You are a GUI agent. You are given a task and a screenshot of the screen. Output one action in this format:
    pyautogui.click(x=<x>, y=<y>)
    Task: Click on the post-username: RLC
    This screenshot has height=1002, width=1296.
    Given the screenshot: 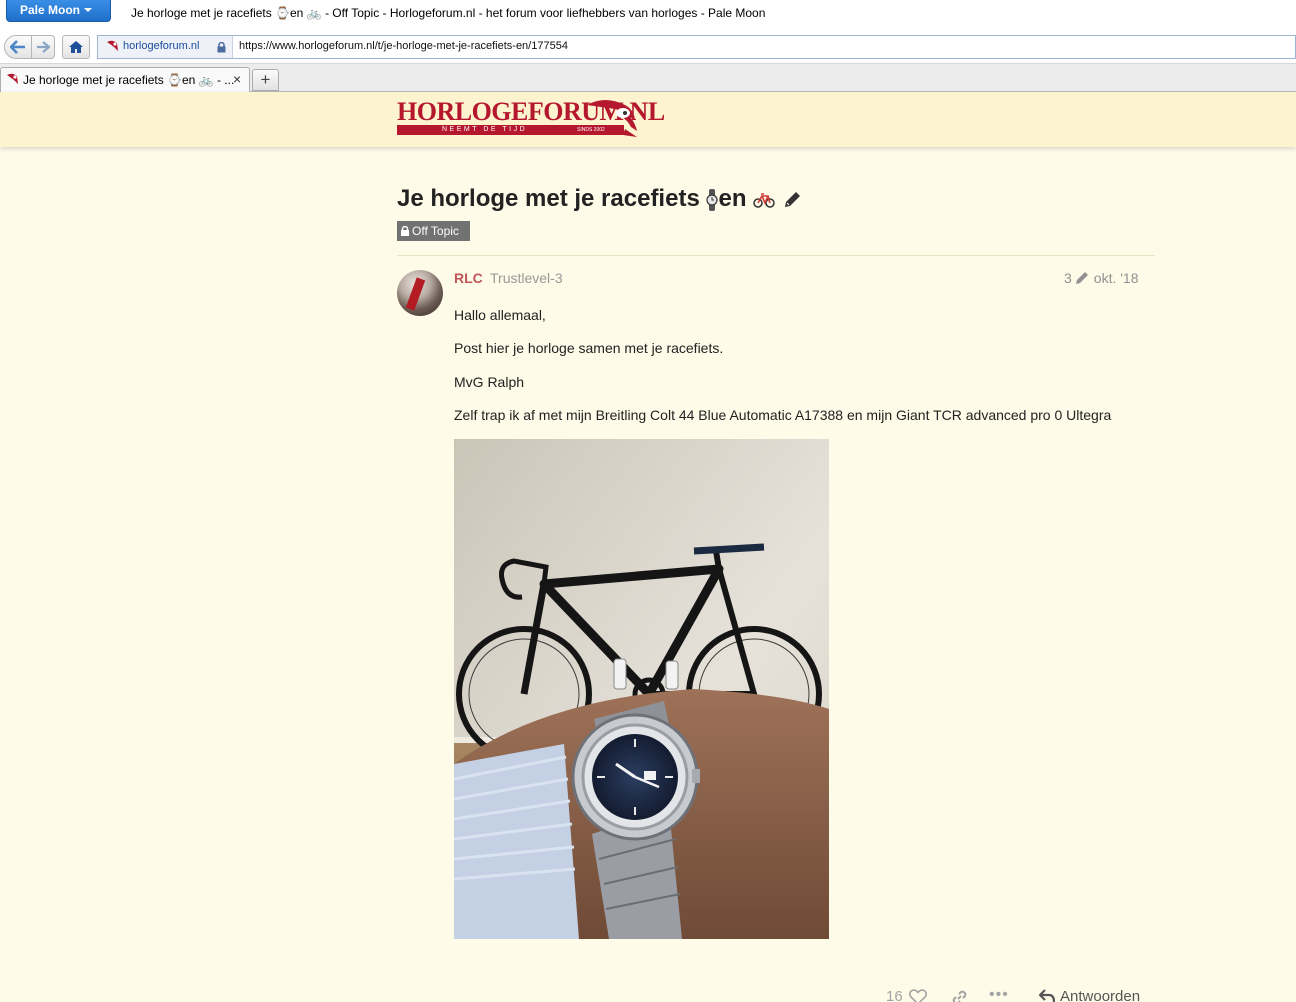 What is the action you would take?
    pyautogui.click(x=468, y=278)
    